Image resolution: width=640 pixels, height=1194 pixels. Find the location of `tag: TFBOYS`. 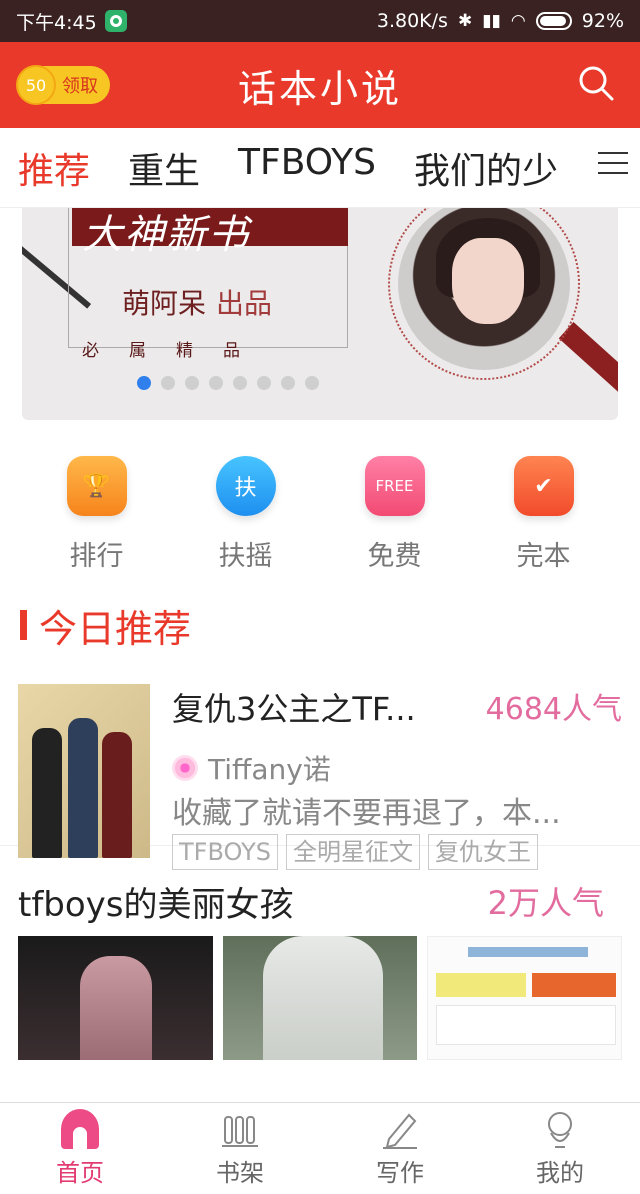

tag: TFBOYS is located at coordinates (225, 852).